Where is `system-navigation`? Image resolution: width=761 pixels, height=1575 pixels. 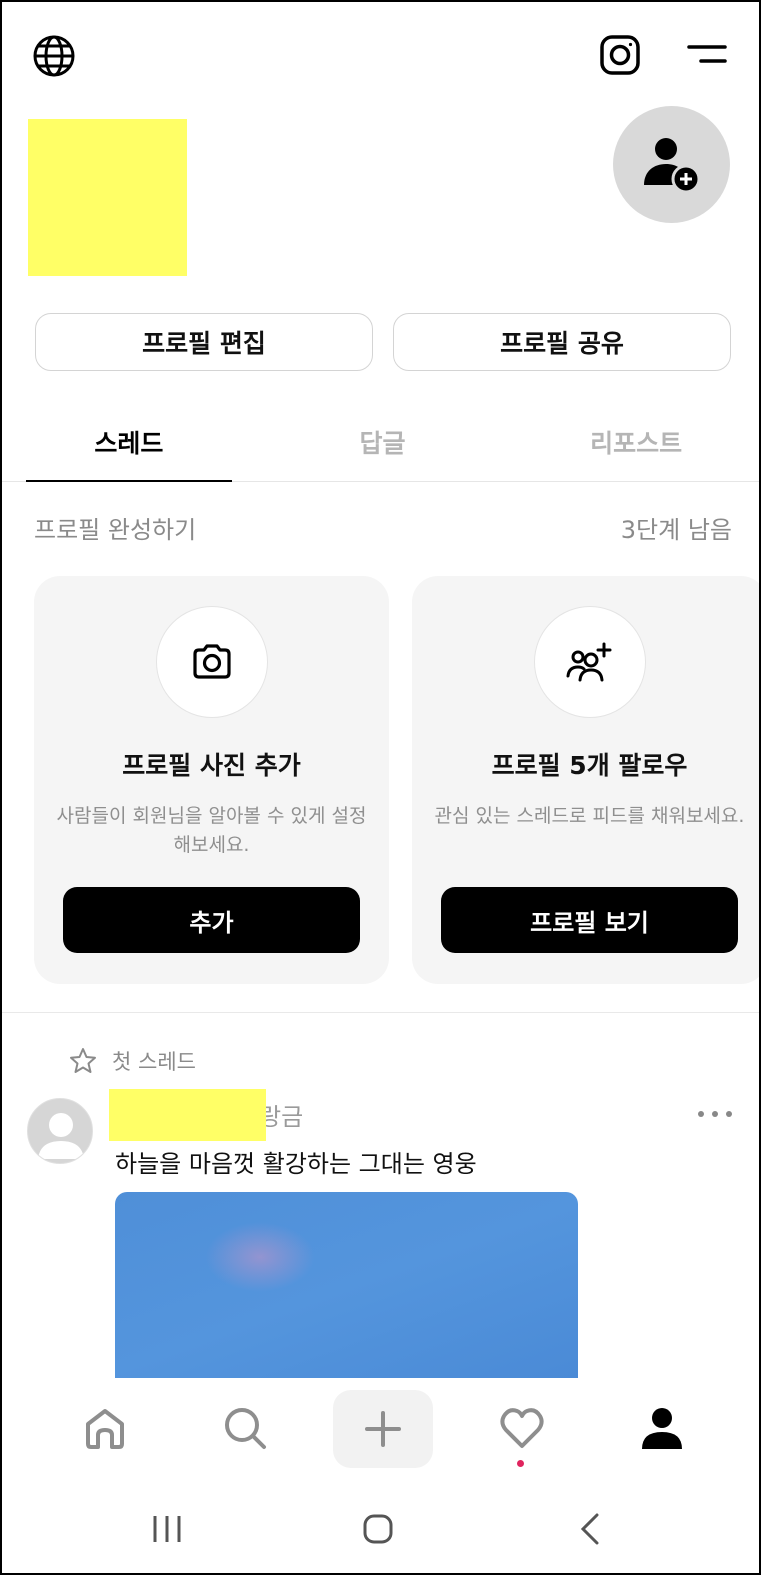
system-navigation is located at coordinates (380, 1527).